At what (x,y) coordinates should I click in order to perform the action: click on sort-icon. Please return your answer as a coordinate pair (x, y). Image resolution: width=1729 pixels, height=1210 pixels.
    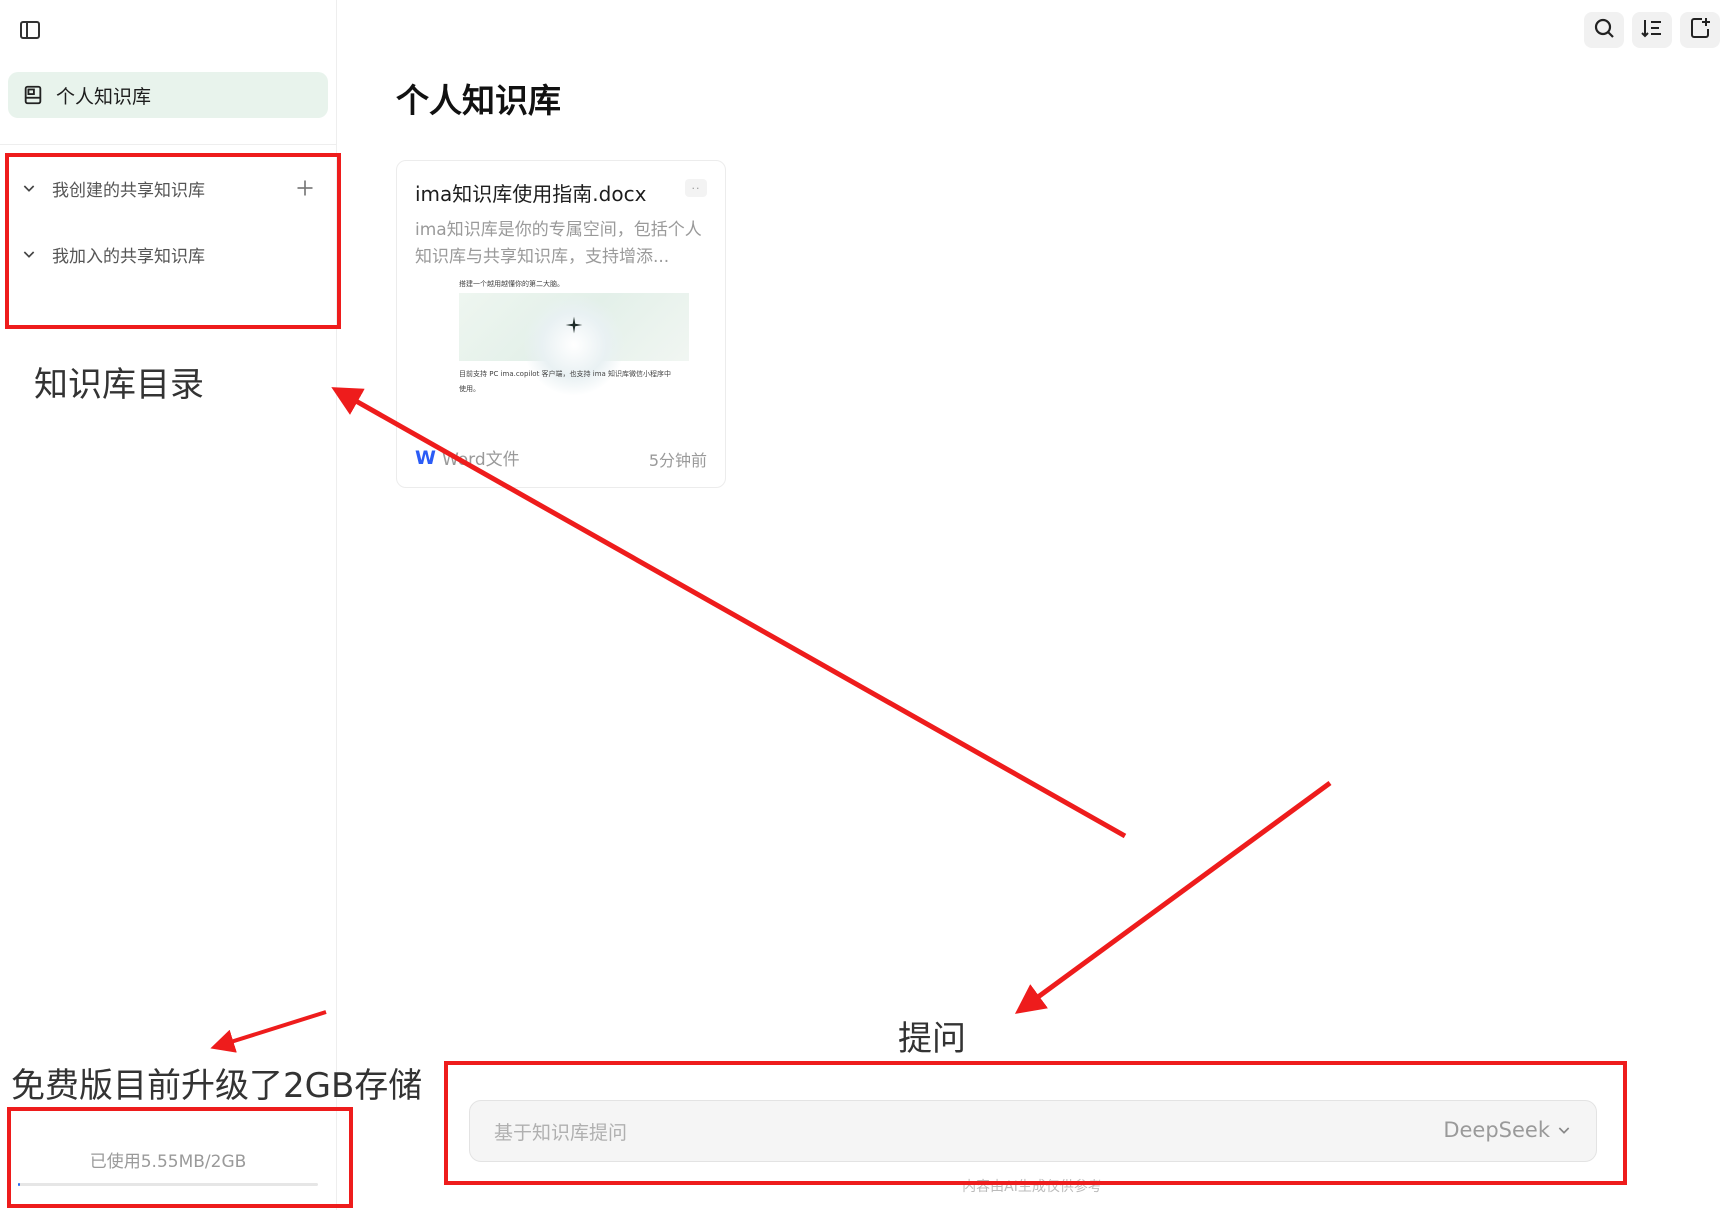
    Looking at the image, I should click on (1652, 30).